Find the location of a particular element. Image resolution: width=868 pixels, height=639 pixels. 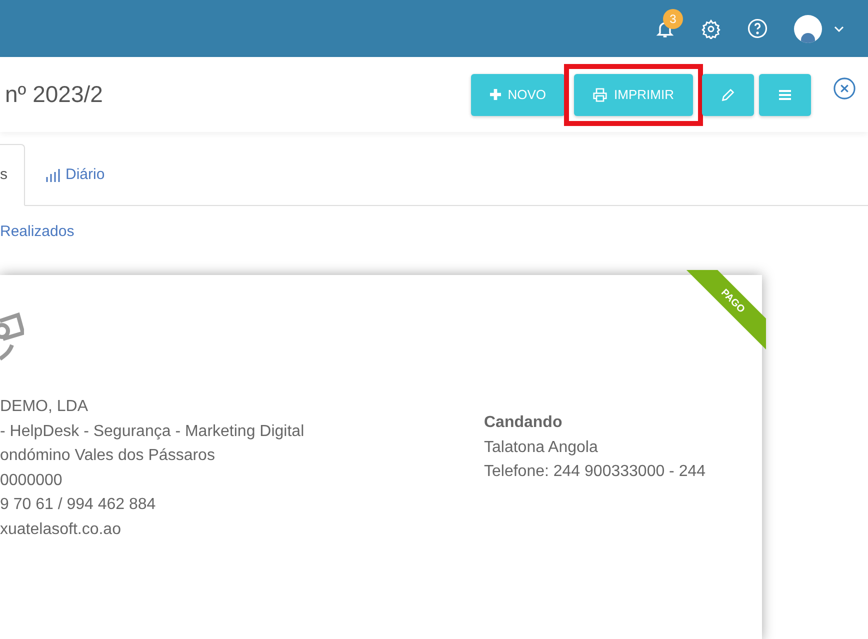

settings-icon is located at coordinates (711, 28).